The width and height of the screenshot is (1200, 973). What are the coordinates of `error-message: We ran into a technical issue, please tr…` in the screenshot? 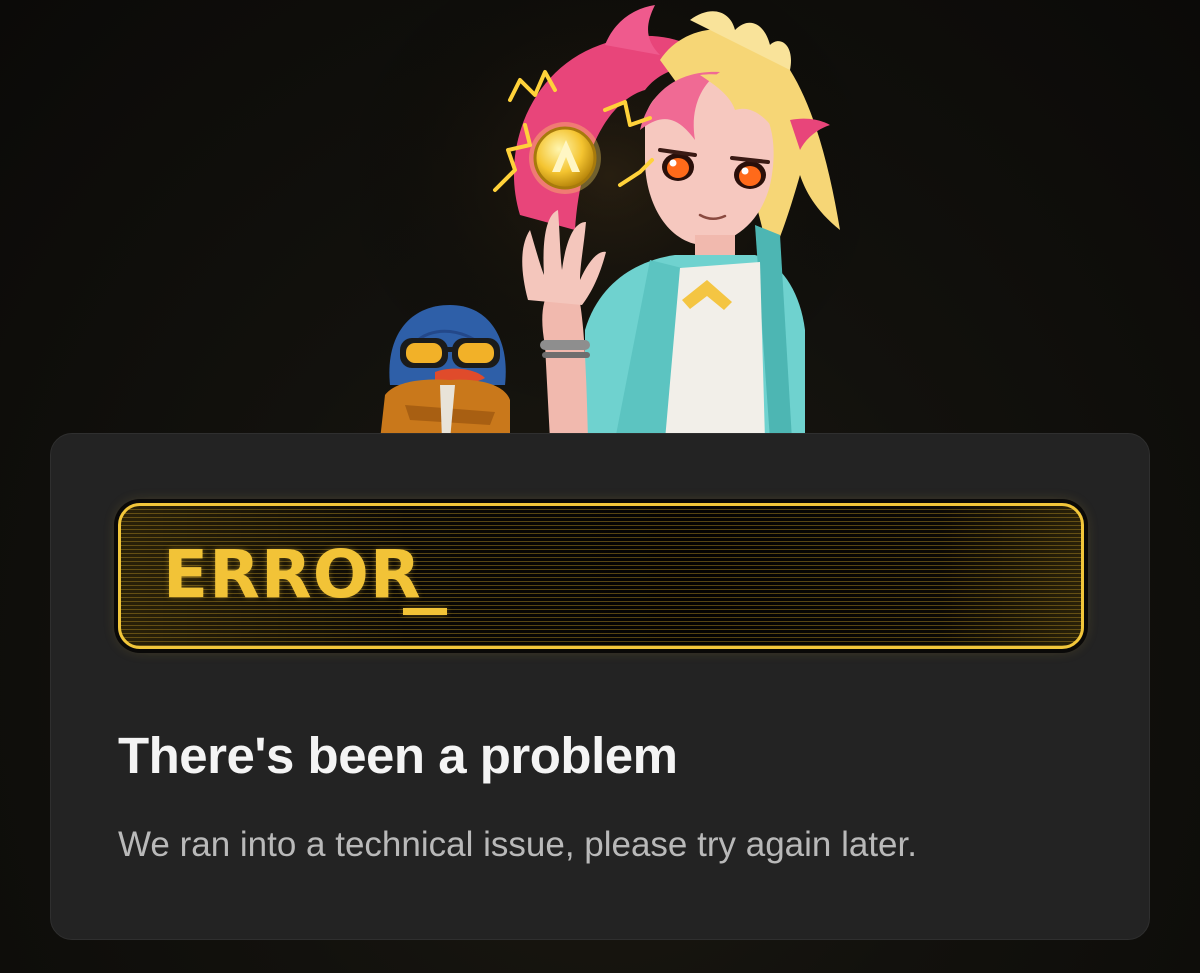 It's located at (517, 844).